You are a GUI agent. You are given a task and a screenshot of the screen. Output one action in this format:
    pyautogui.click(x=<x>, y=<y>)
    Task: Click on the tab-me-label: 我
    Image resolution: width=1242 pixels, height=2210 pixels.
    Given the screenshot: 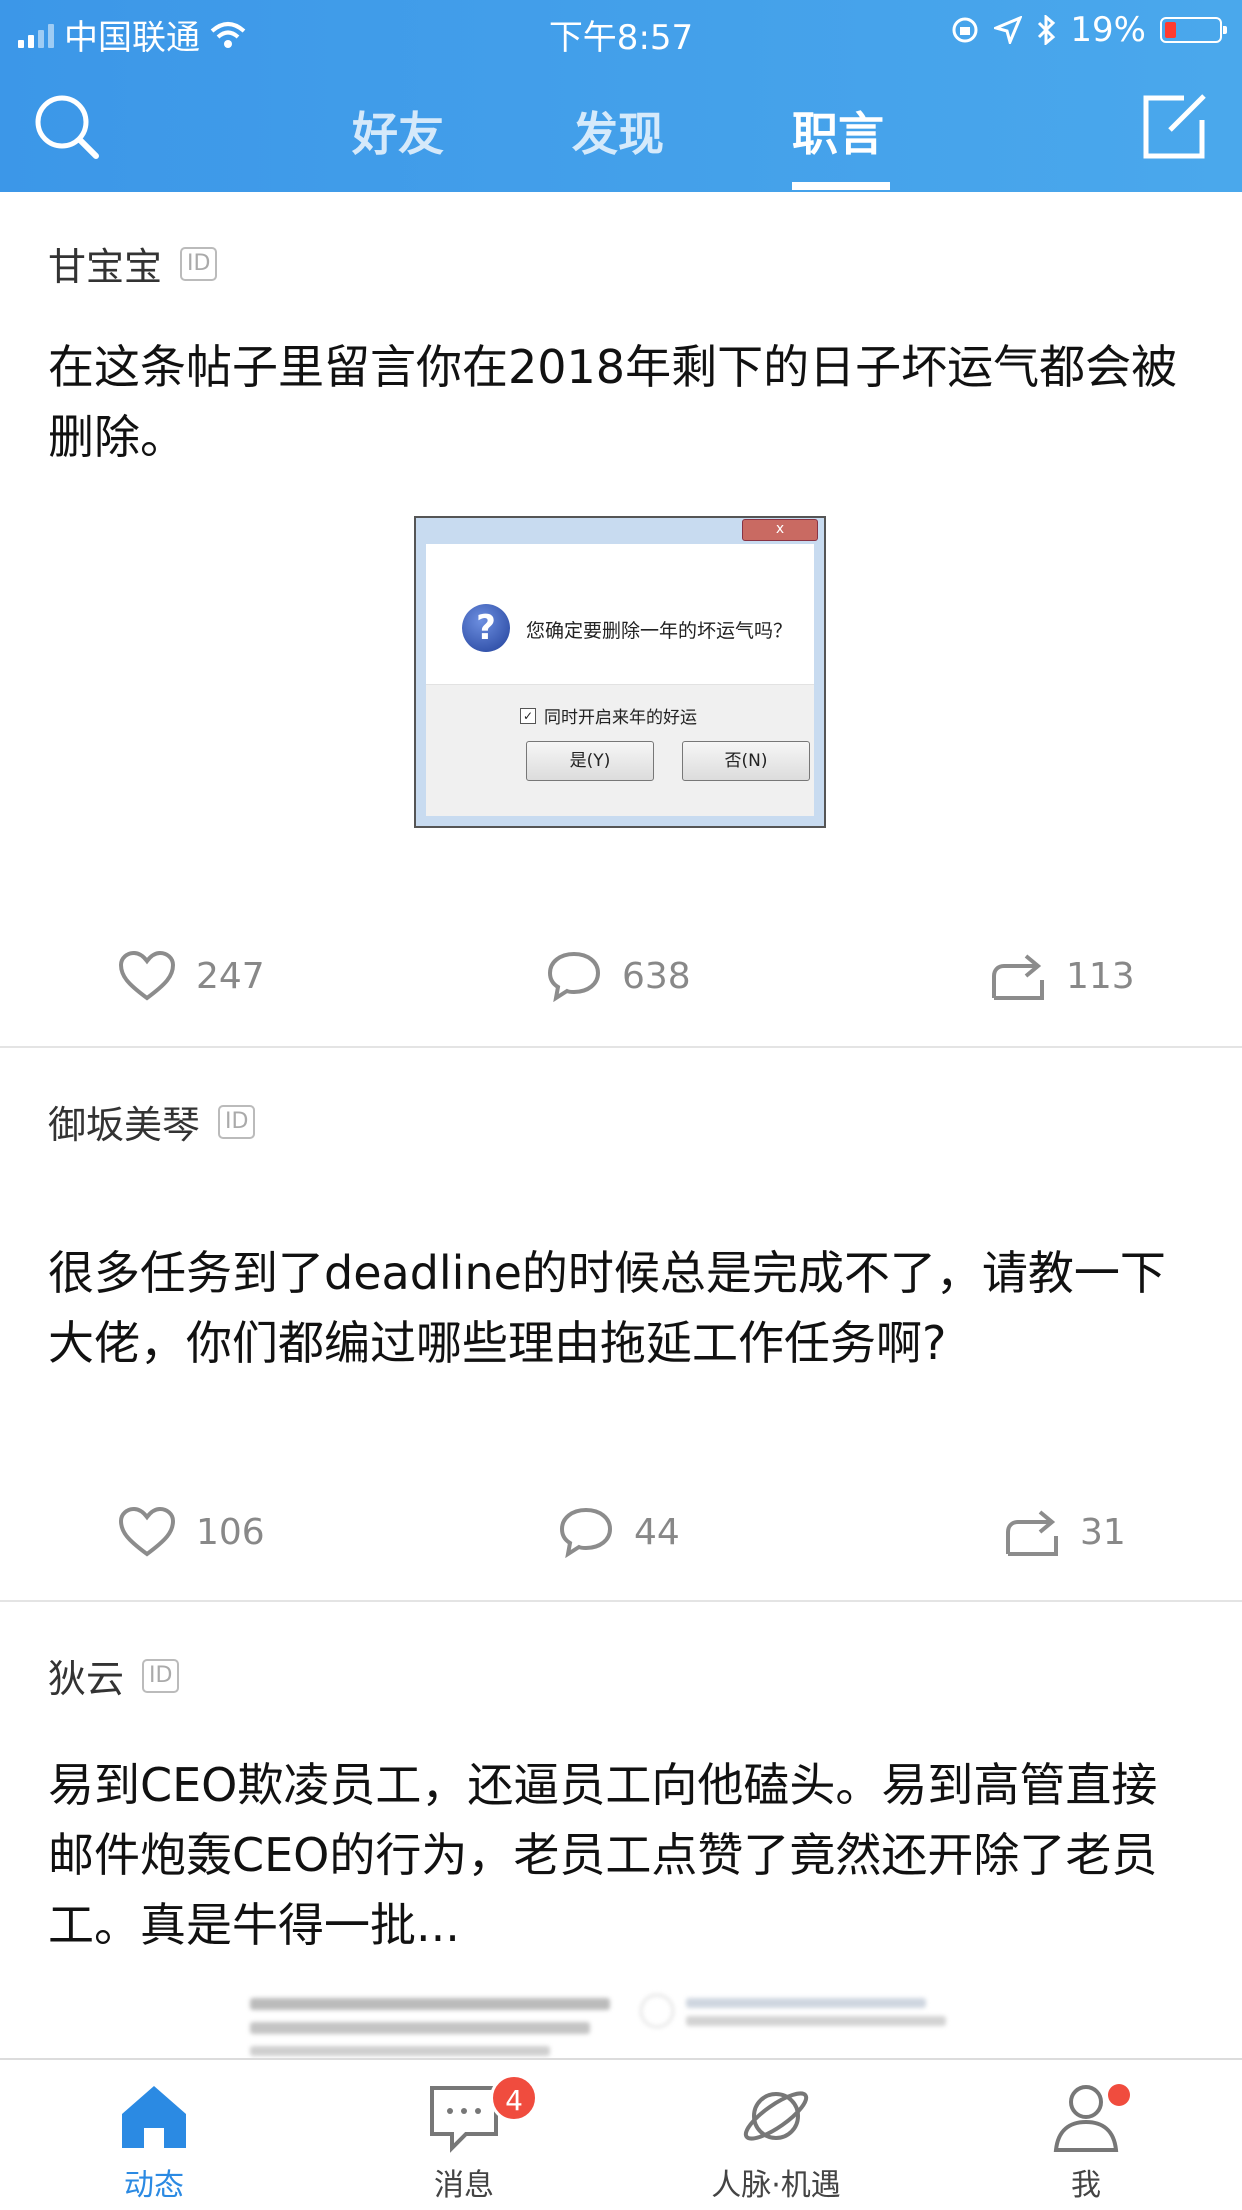 What is the action you would take?
    pyautogui.click(x=1086, y=2185)
    